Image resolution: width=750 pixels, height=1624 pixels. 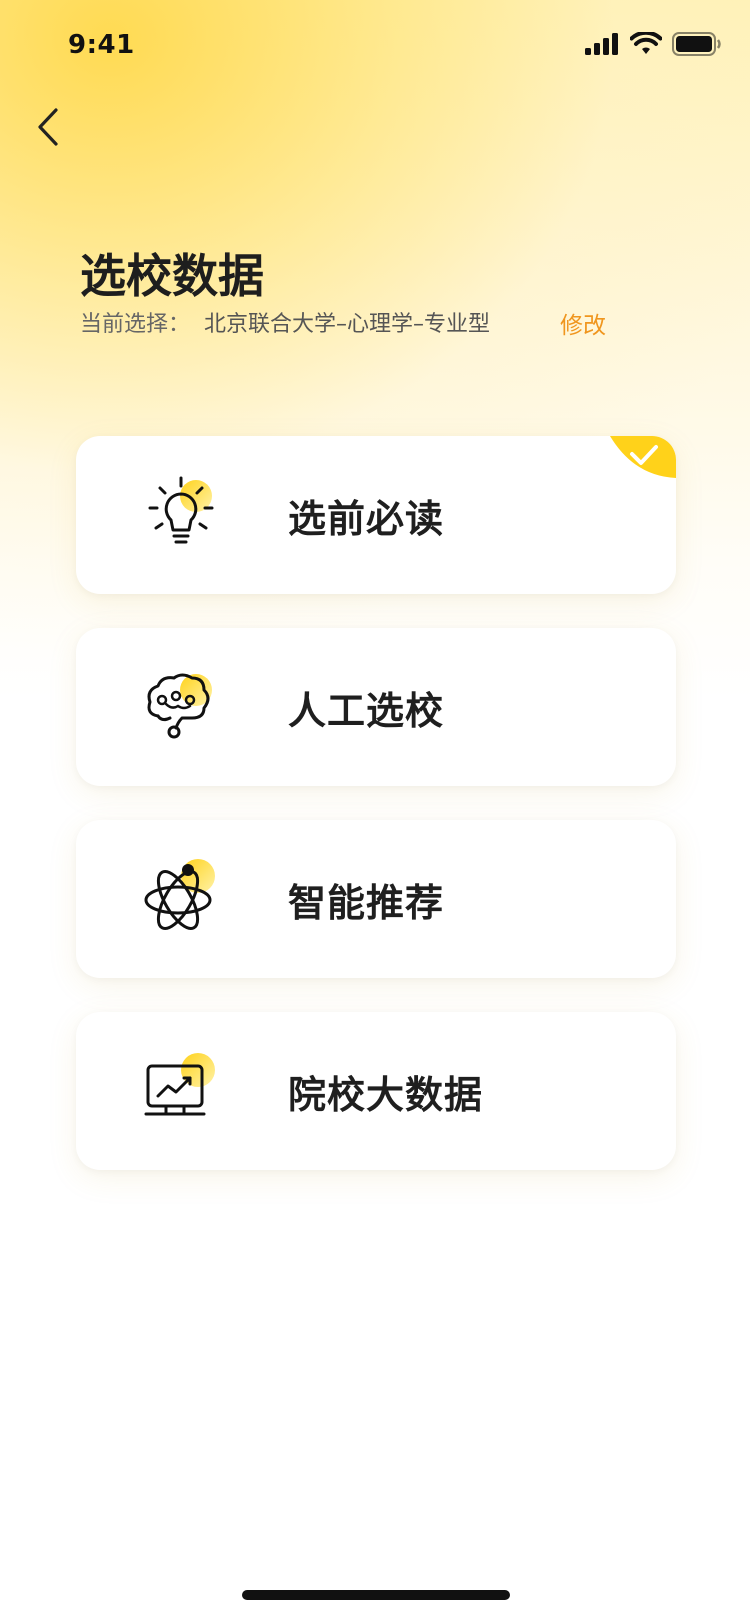 I want to click on atom-icon, so click(x=179, y=894).